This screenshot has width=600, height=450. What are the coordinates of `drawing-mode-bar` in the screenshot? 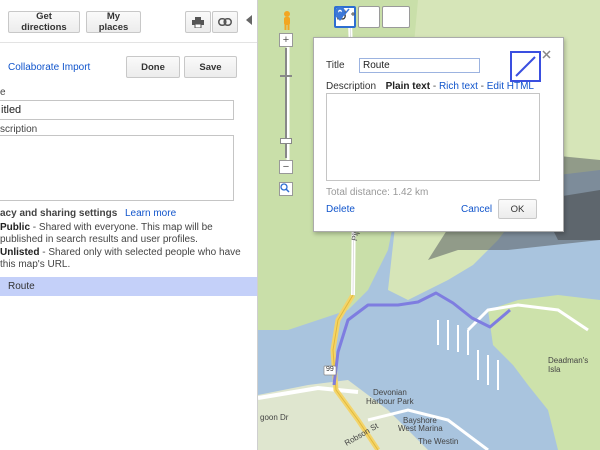 It's located at (372, 17).